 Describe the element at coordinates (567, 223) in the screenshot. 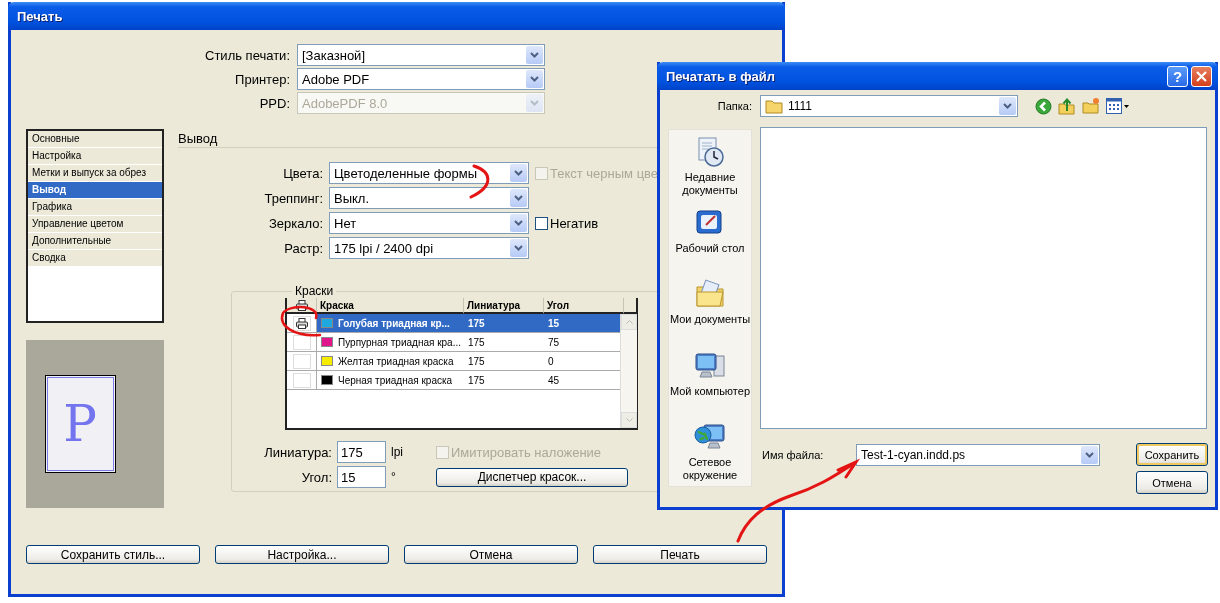

I see `checkbox: Негатив` at that location.